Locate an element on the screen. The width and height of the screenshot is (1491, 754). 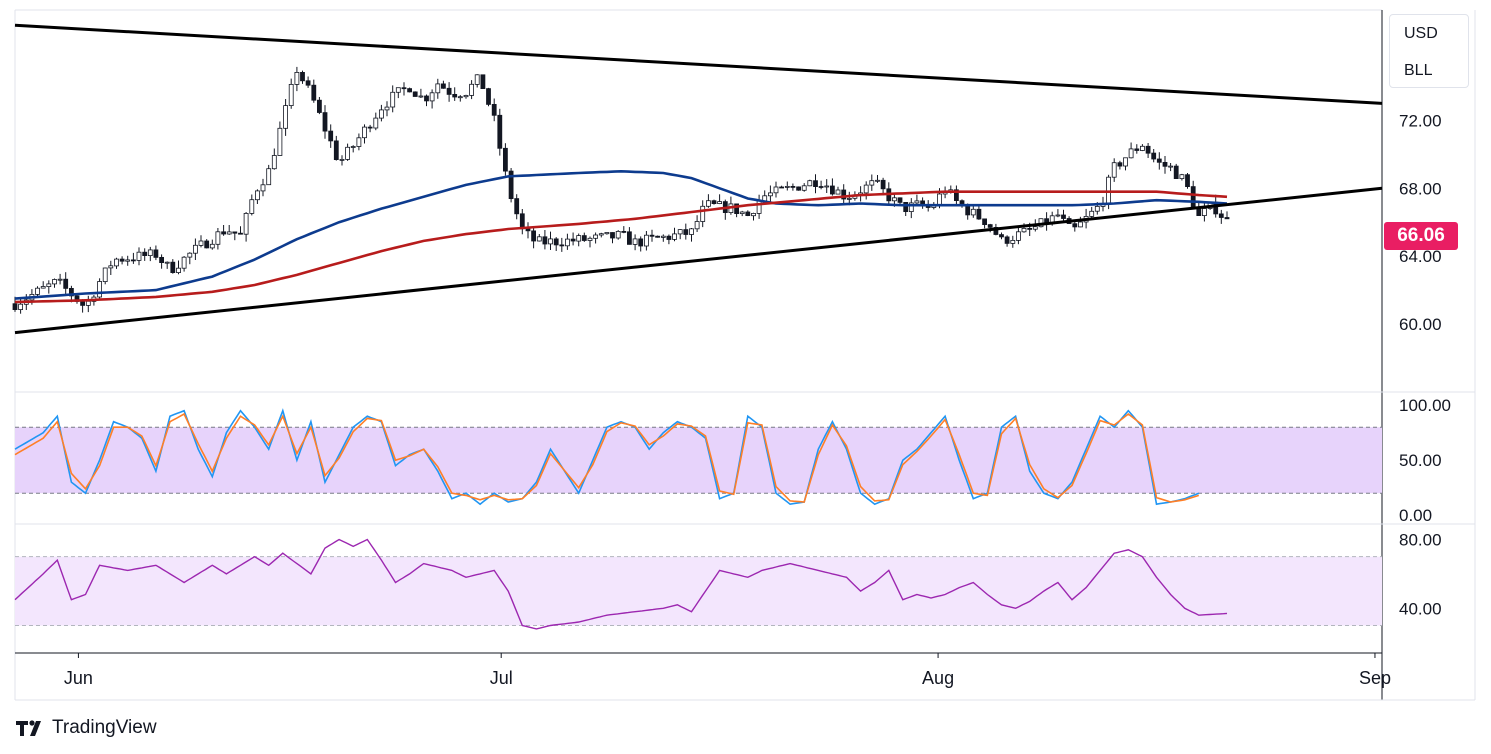
rsi-band is located at coordinates (698, 591).